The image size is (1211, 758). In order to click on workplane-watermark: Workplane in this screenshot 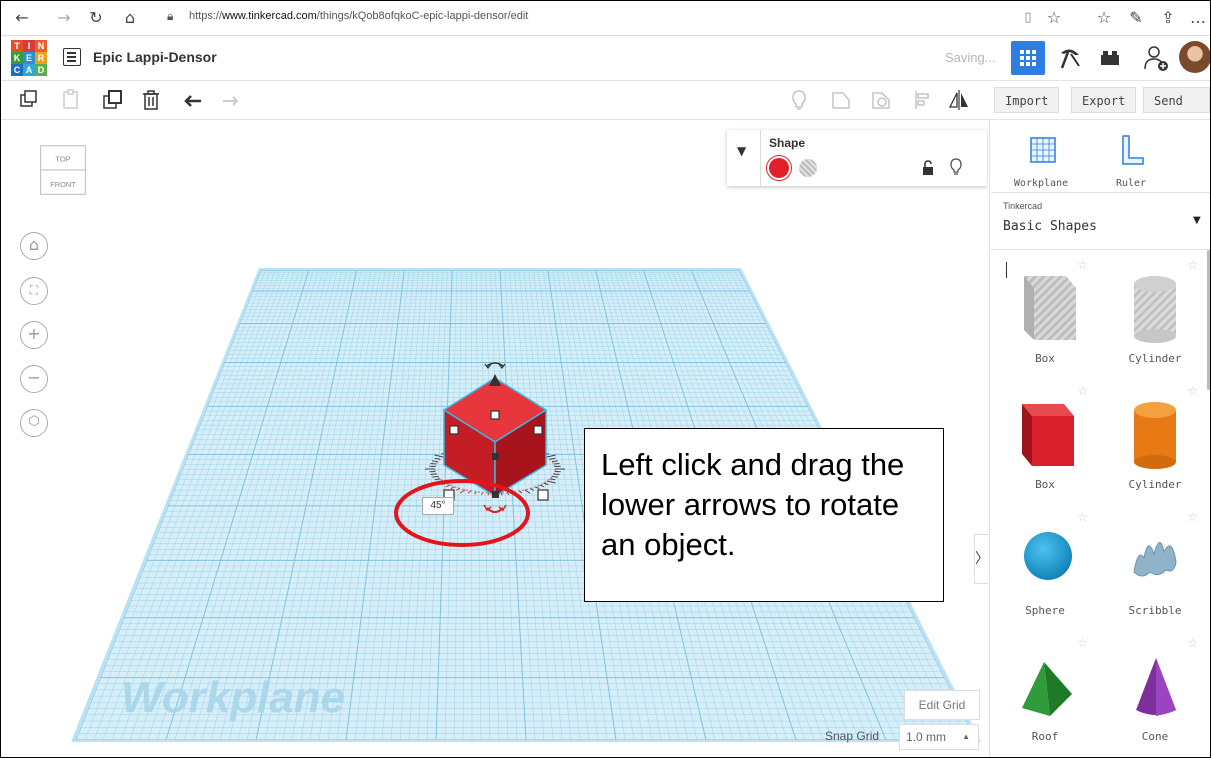, I will do `click(233, 697)`.